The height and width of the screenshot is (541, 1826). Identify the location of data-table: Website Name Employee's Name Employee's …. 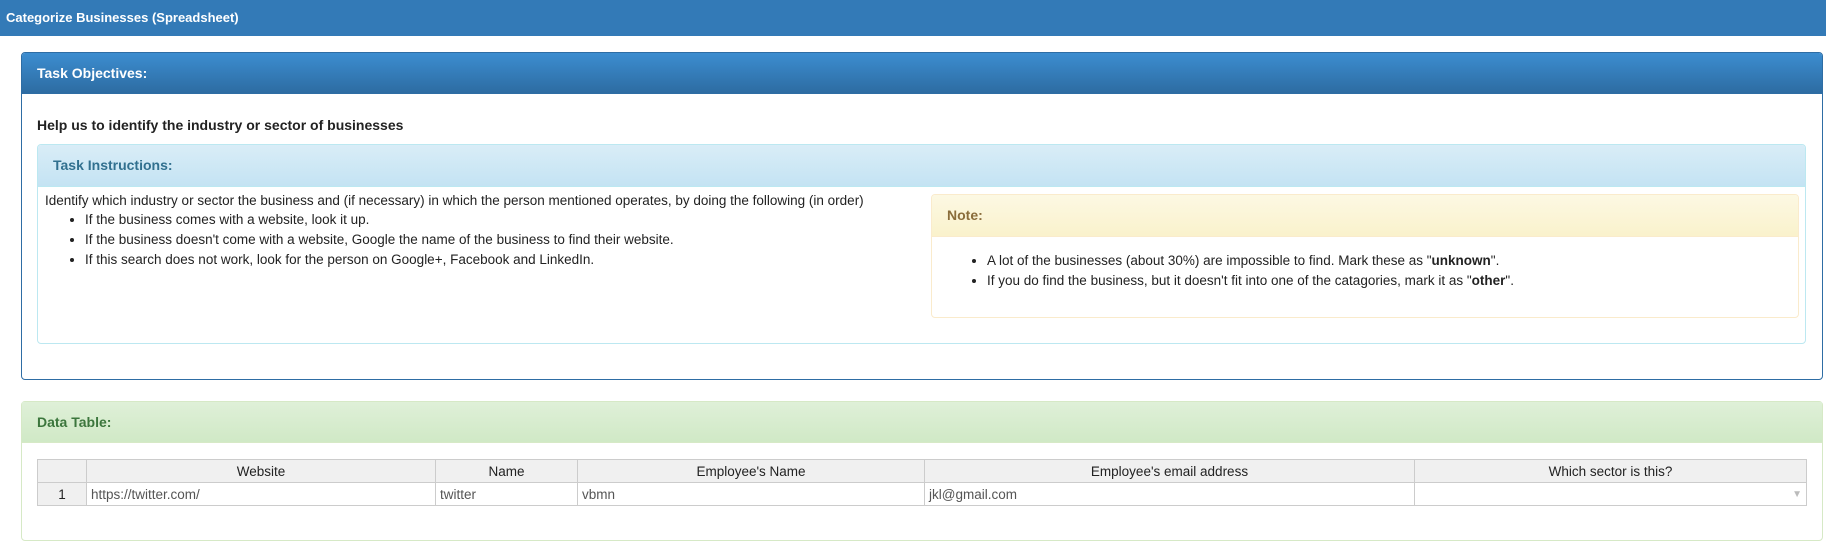
(922, 482).